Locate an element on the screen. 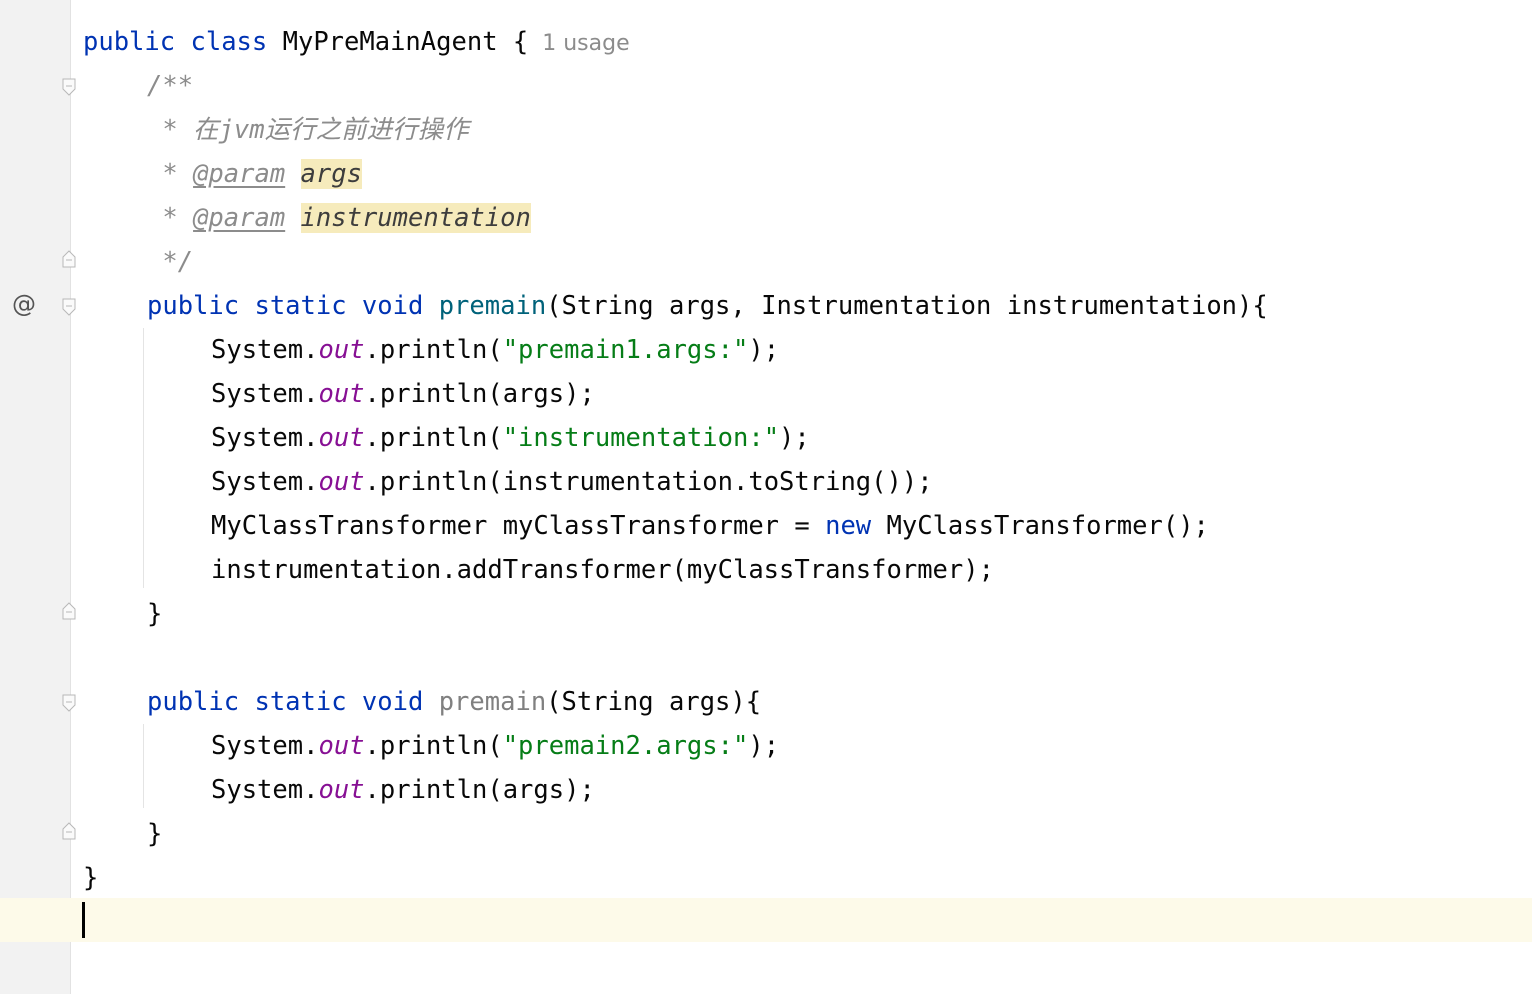 The height and width of the screenshot is (994, 1532). usage-inlay-hint: 1 usage is located at coordinates (585, 43).